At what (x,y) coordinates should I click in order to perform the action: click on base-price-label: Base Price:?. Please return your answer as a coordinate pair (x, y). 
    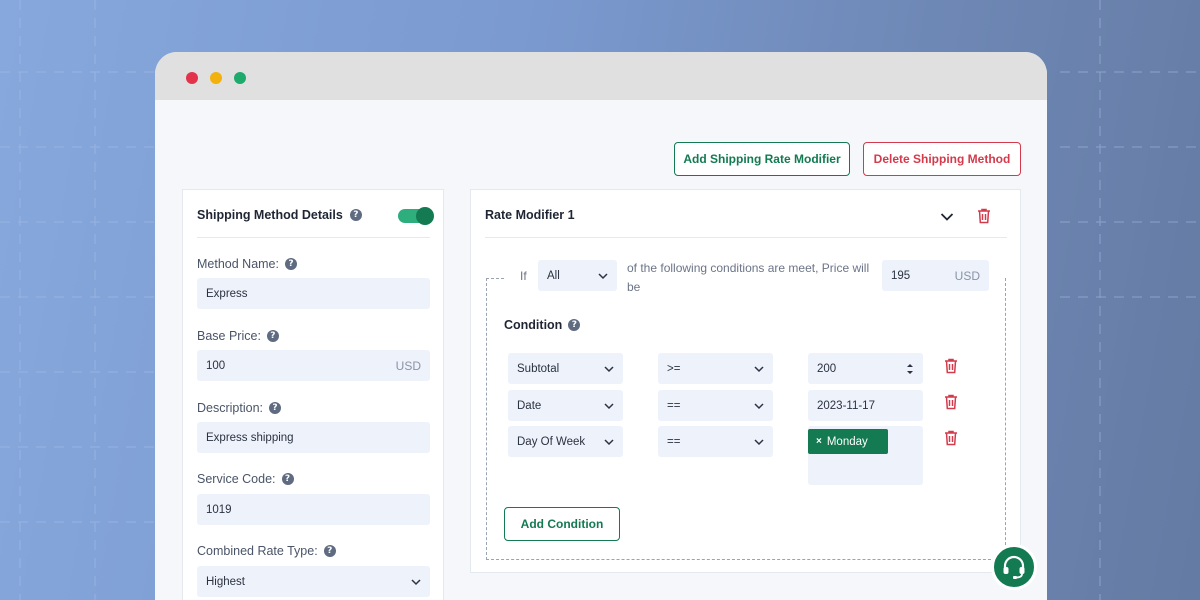
    Looking at the image, I should click on (238, 336).